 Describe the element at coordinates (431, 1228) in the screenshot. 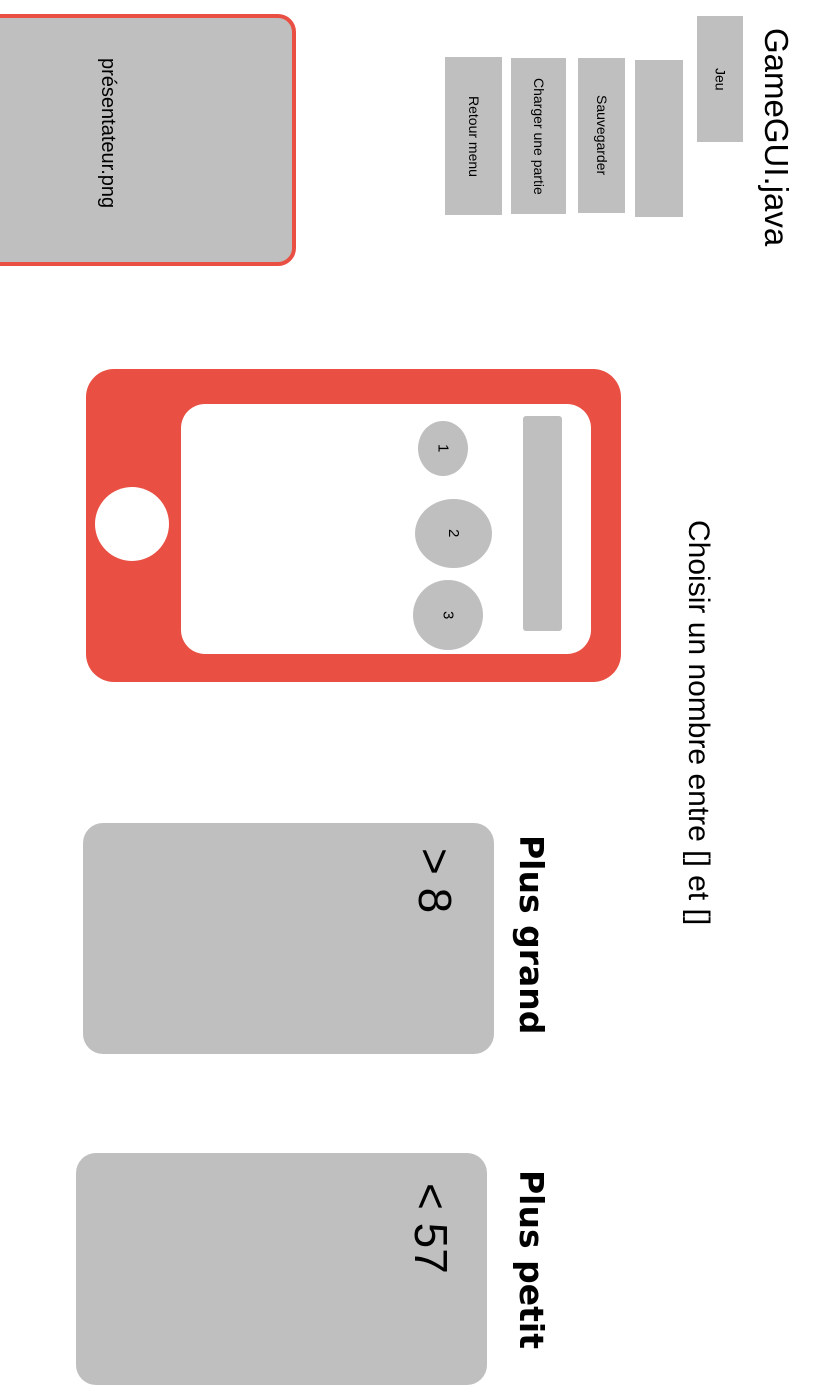

I see `smaller-hint-value: < 57` at that location.